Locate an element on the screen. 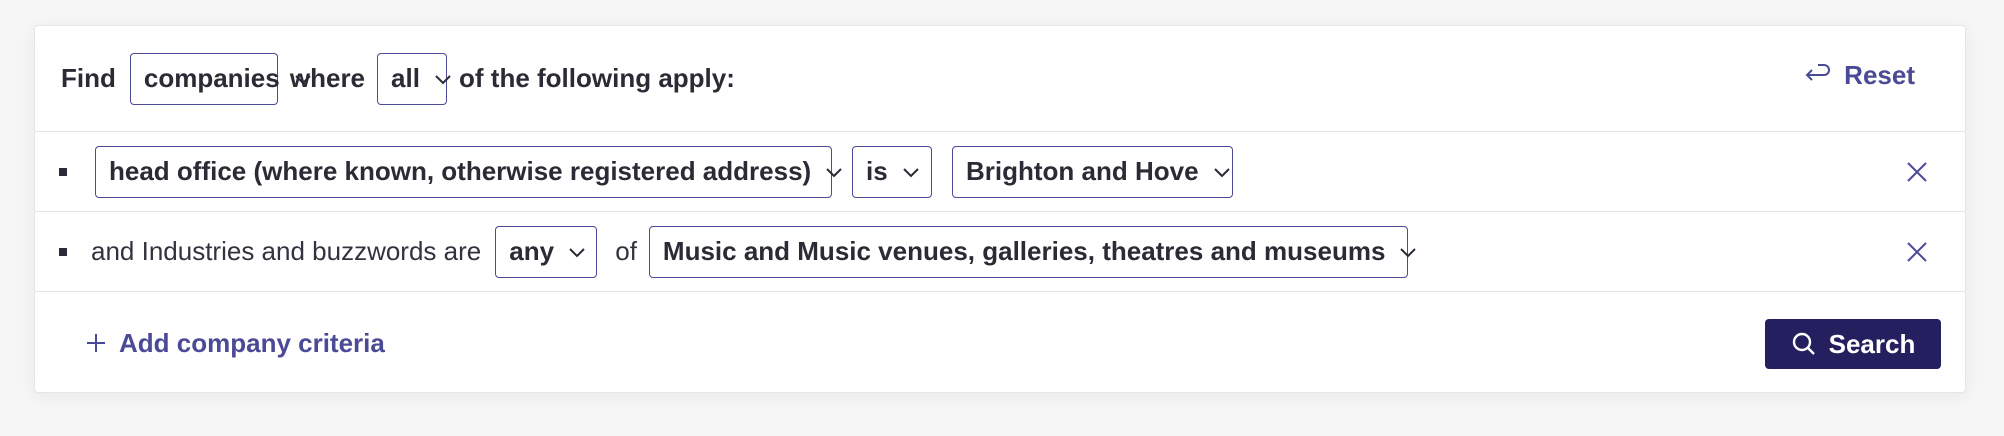 Image resolution: width=2004 pixels, height=436 pixels. operator-select: is is located at coordinates (892, 171).